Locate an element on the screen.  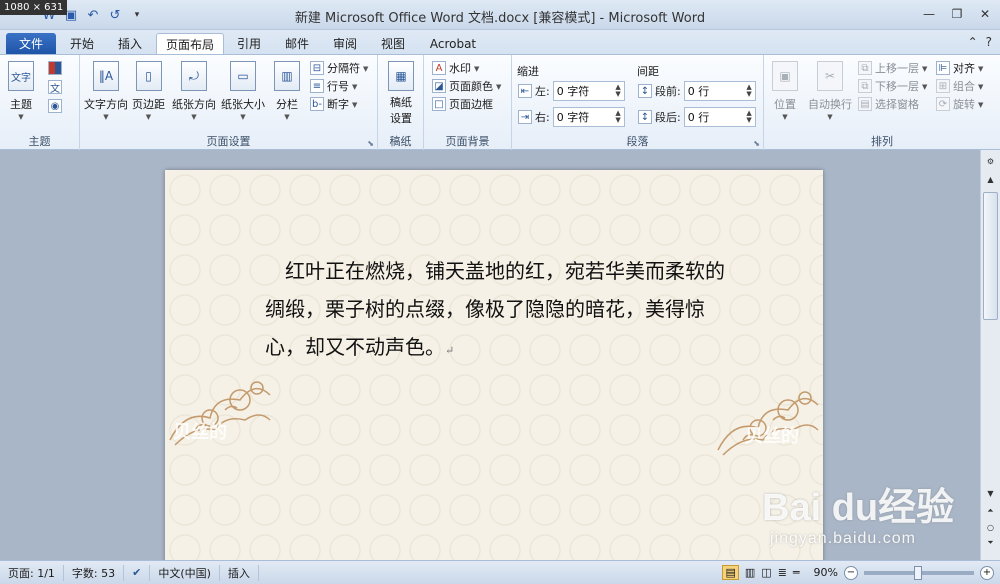
wrap-text-button: ✂ 自动换行 ▼ is located at coordinates (830, 91).